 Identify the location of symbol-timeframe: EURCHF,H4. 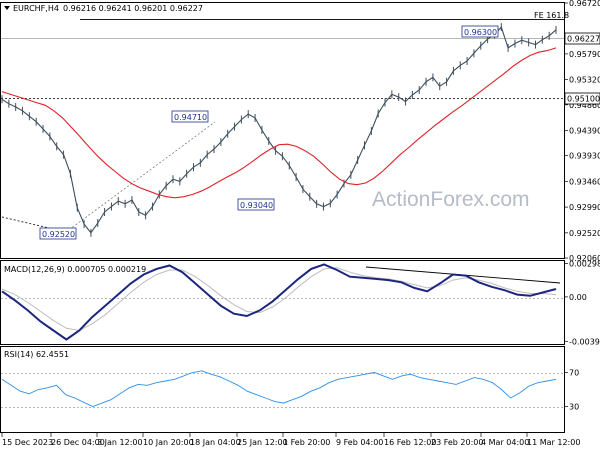
(36, 8).